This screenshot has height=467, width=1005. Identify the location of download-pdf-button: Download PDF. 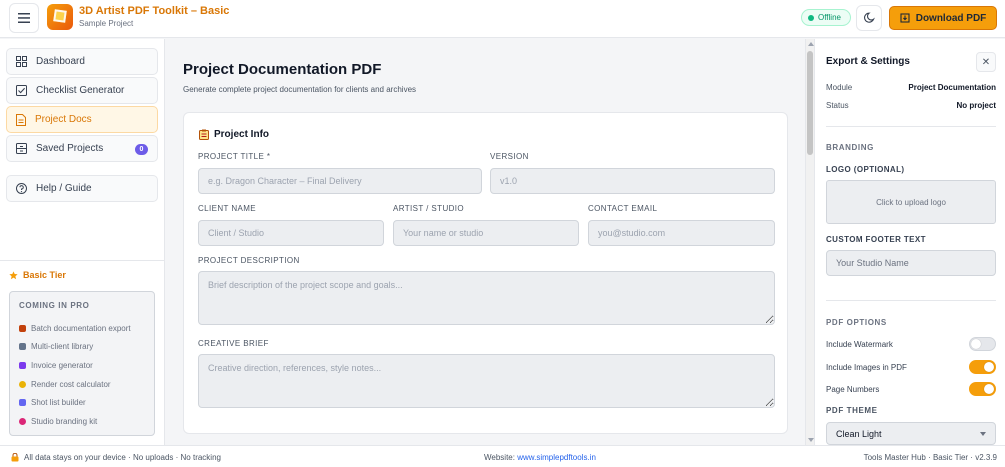
(943, 18).